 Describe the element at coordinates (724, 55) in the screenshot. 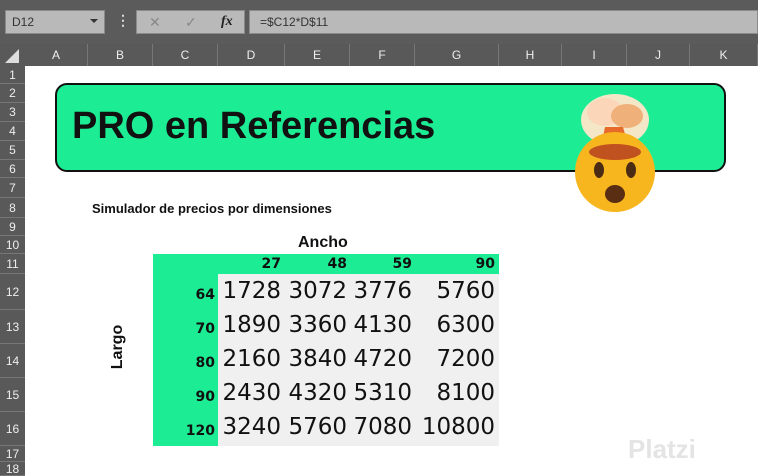

I see `column-header-K: K` at that location.